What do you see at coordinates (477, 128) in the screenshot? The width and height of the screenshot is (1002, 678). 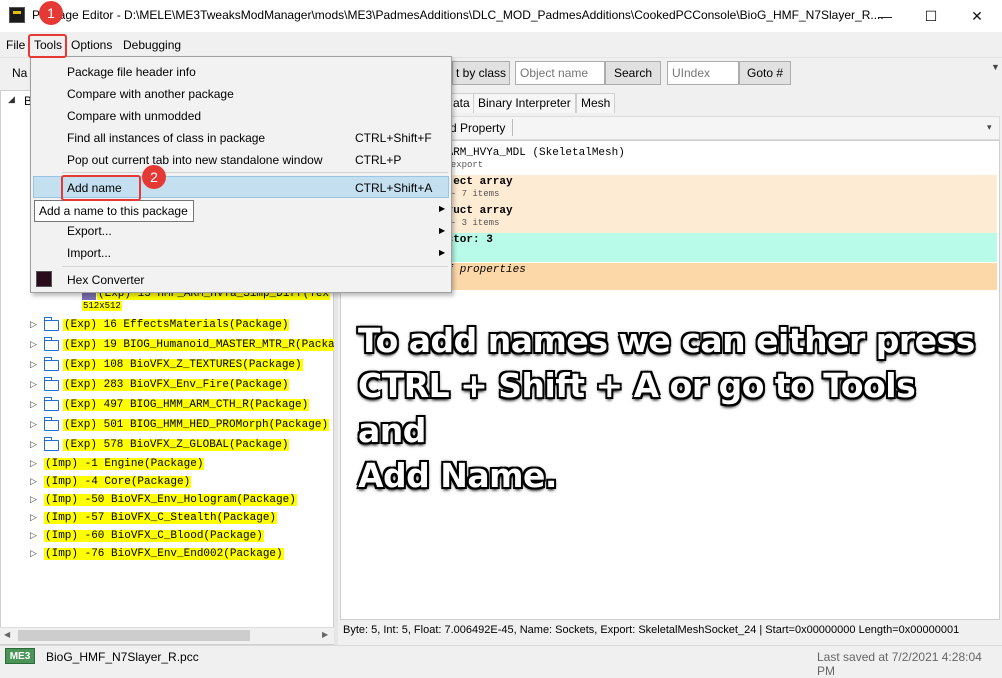 I see `add-property-button: d Property` at bounding box center [477, 128].